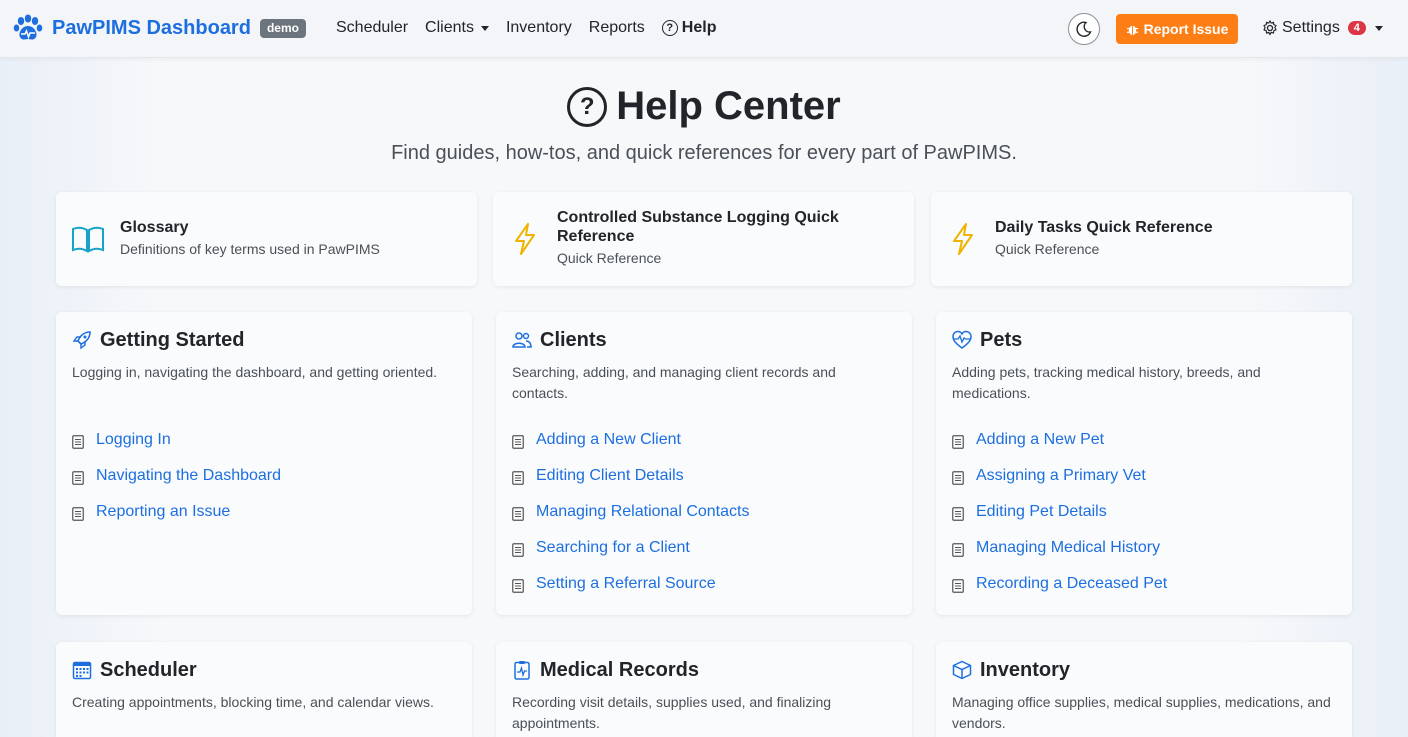  Describe the element at coordinates (172, 340) in the screenshot. I see `section-title: Getting Started` at that location.